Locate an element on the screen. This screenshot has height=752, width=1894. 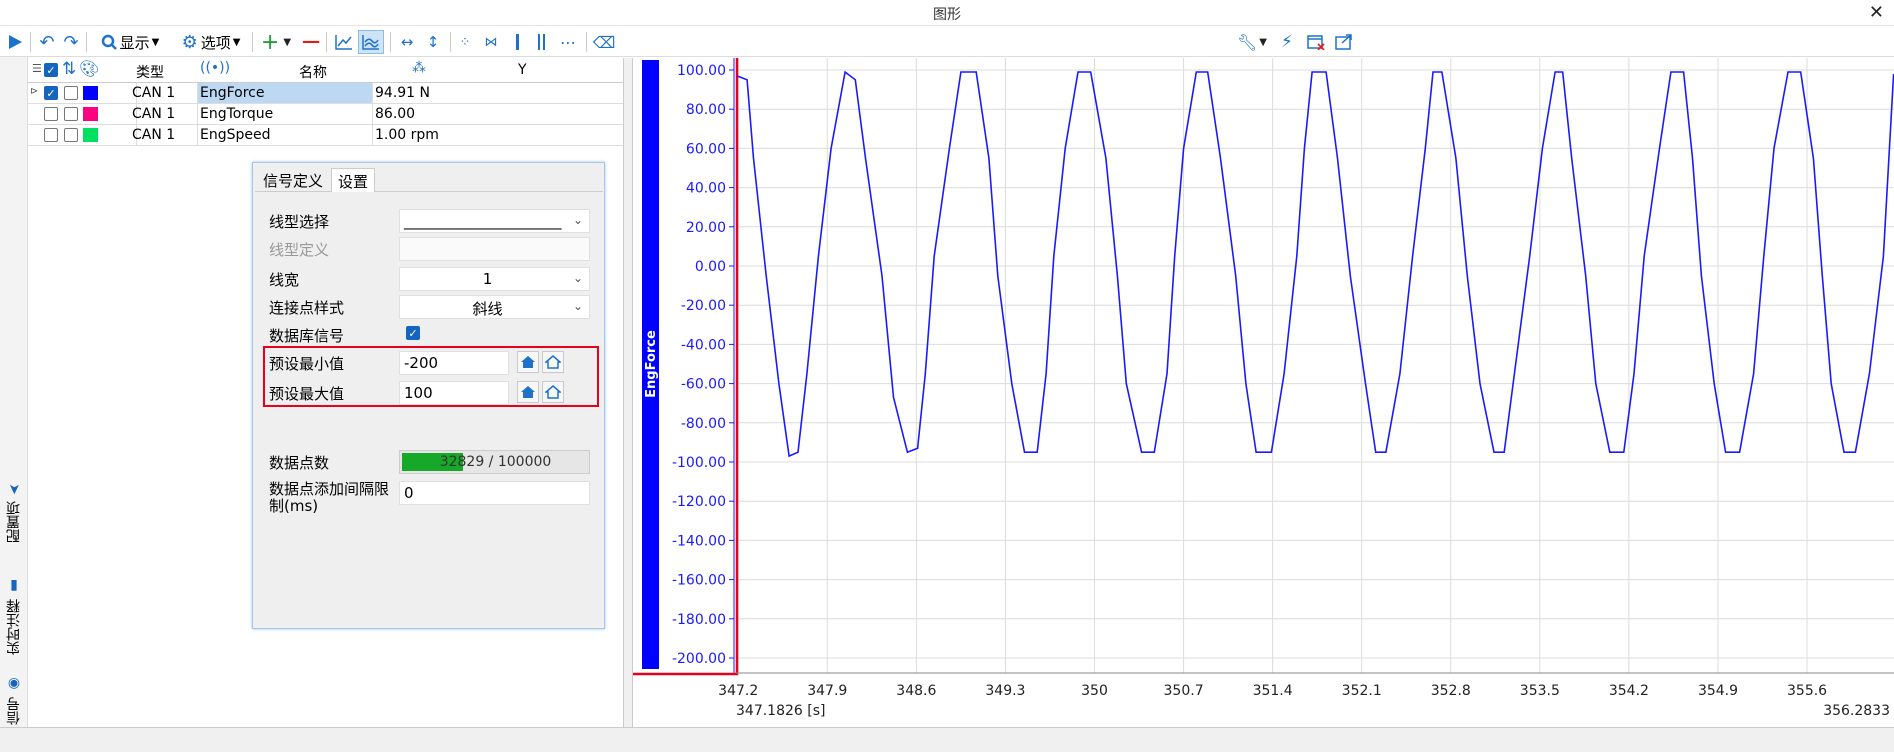
row-name: EngForce is located at coordinates (232, 93).